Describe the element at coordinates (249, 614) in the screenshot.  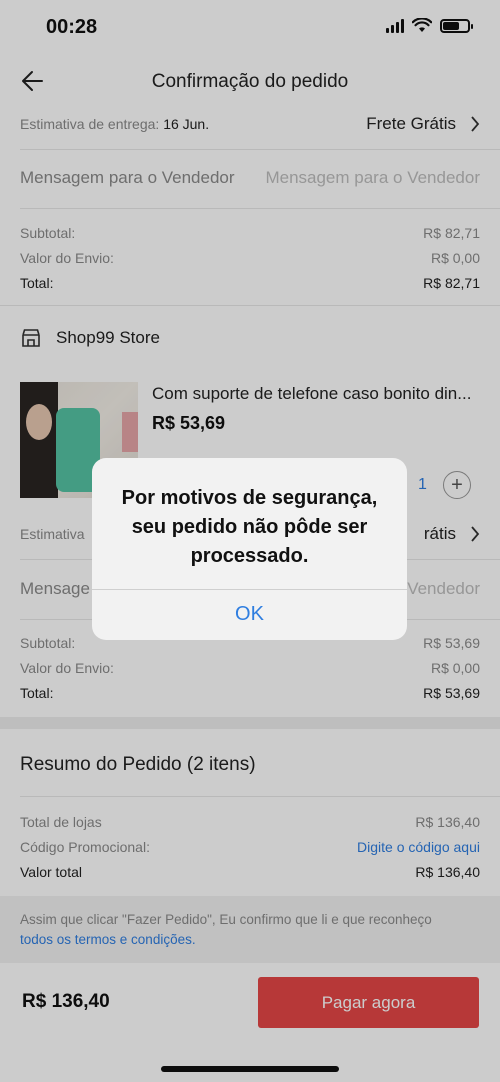
I see `ok-button: OK` at that location.